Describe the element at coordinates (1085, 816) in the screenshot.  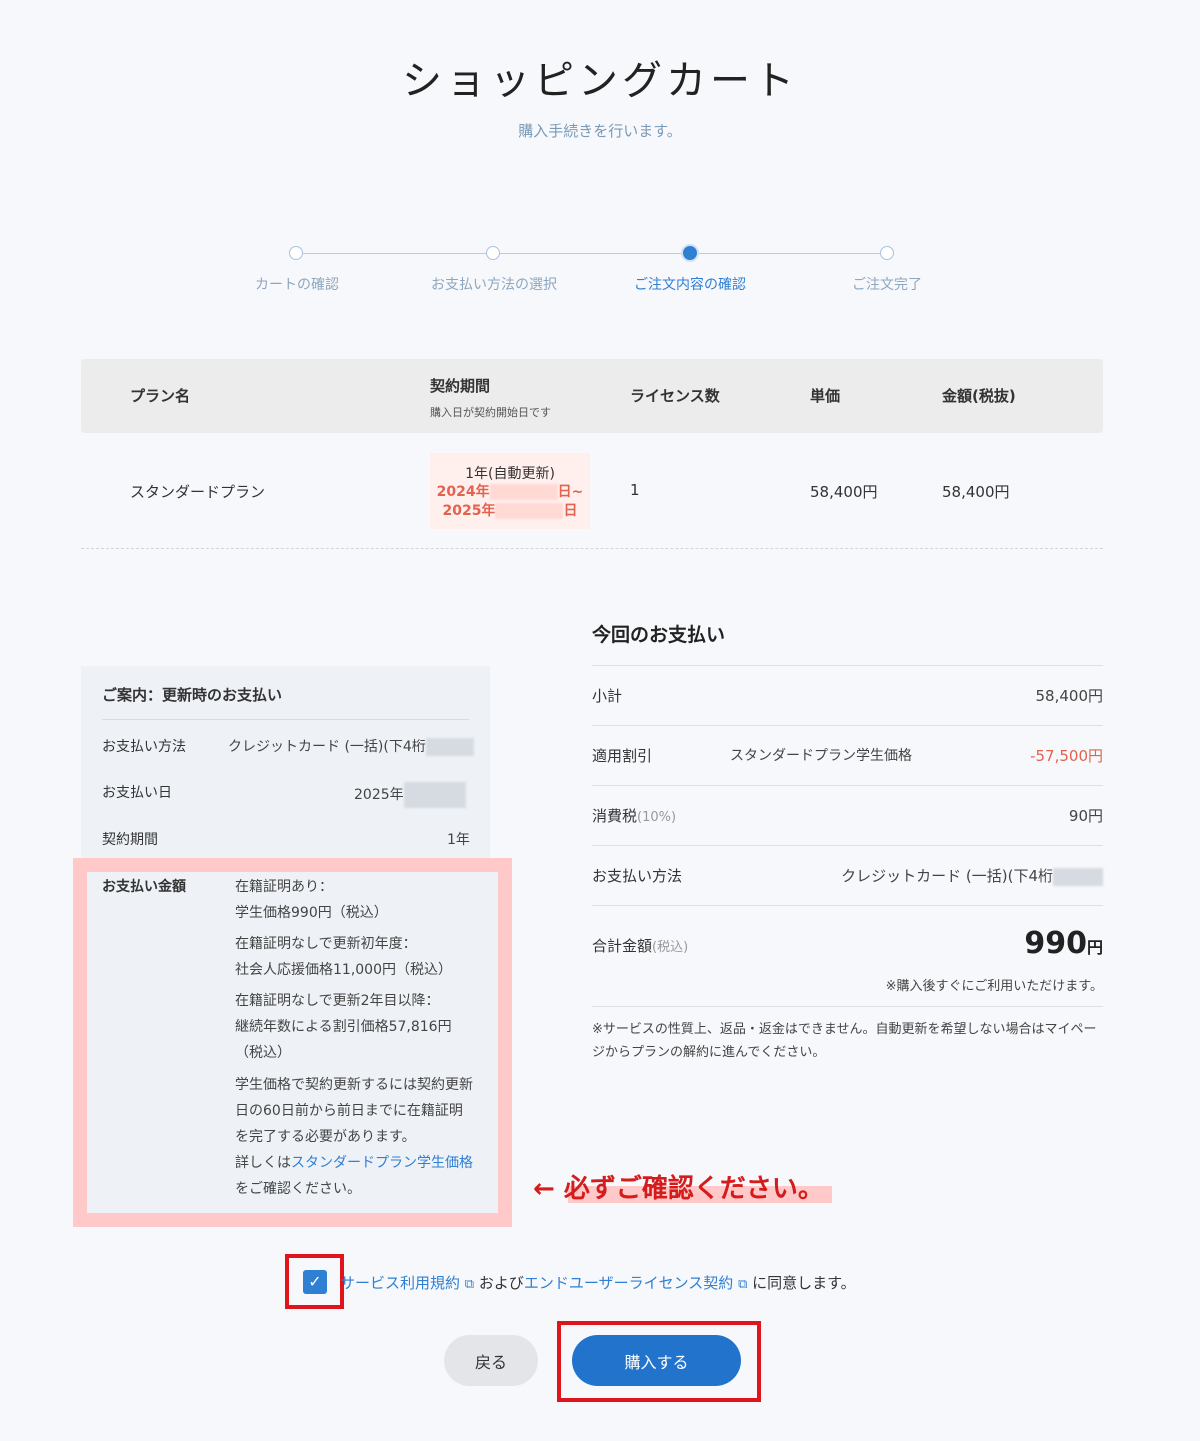
I see `tax-value: 90円` at that location.